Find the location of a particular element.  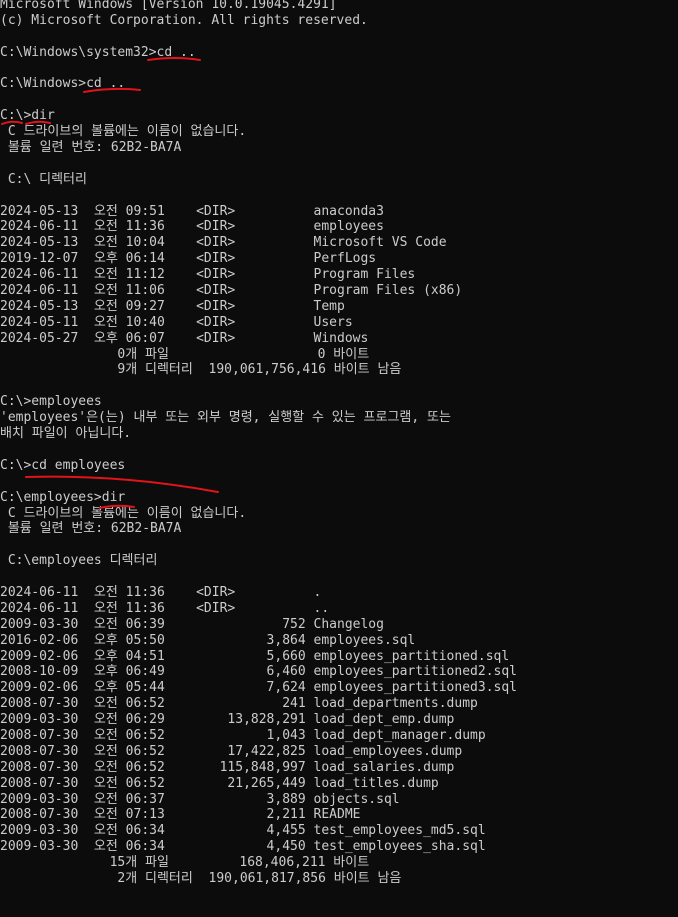

console-line: 9개 디렉터리 190,061,756,416 바이트 남음 is located at coordinates (201, 370).